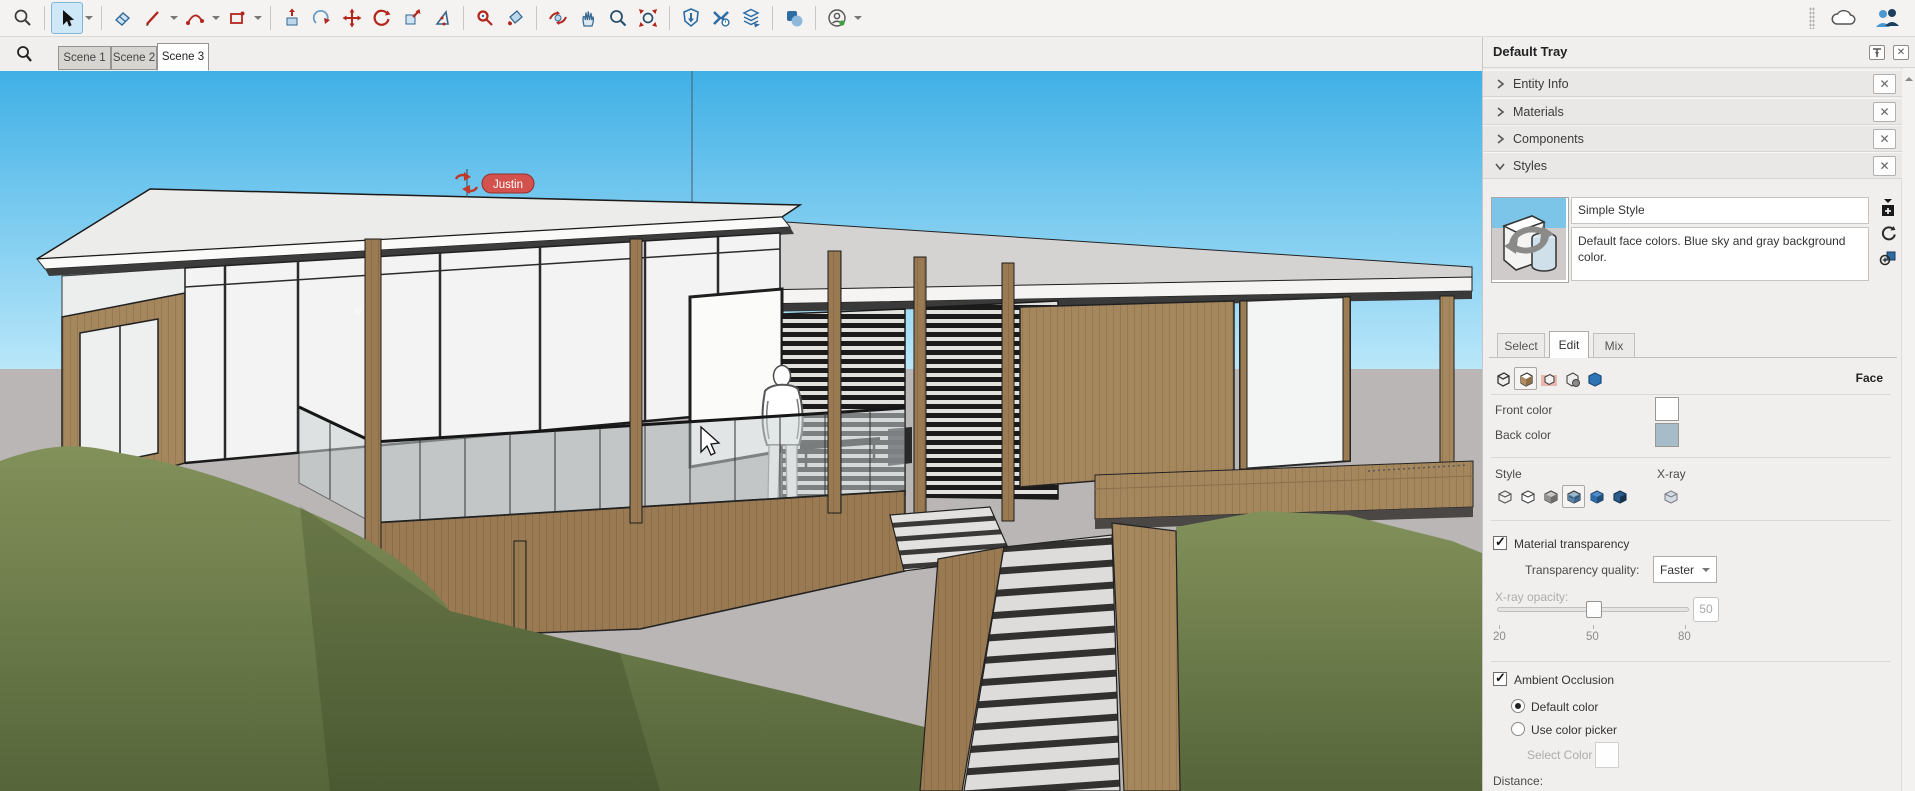 The width and height of the screenshot is (1915, 791). I want to click on move-tool-button, so click(352, 18).